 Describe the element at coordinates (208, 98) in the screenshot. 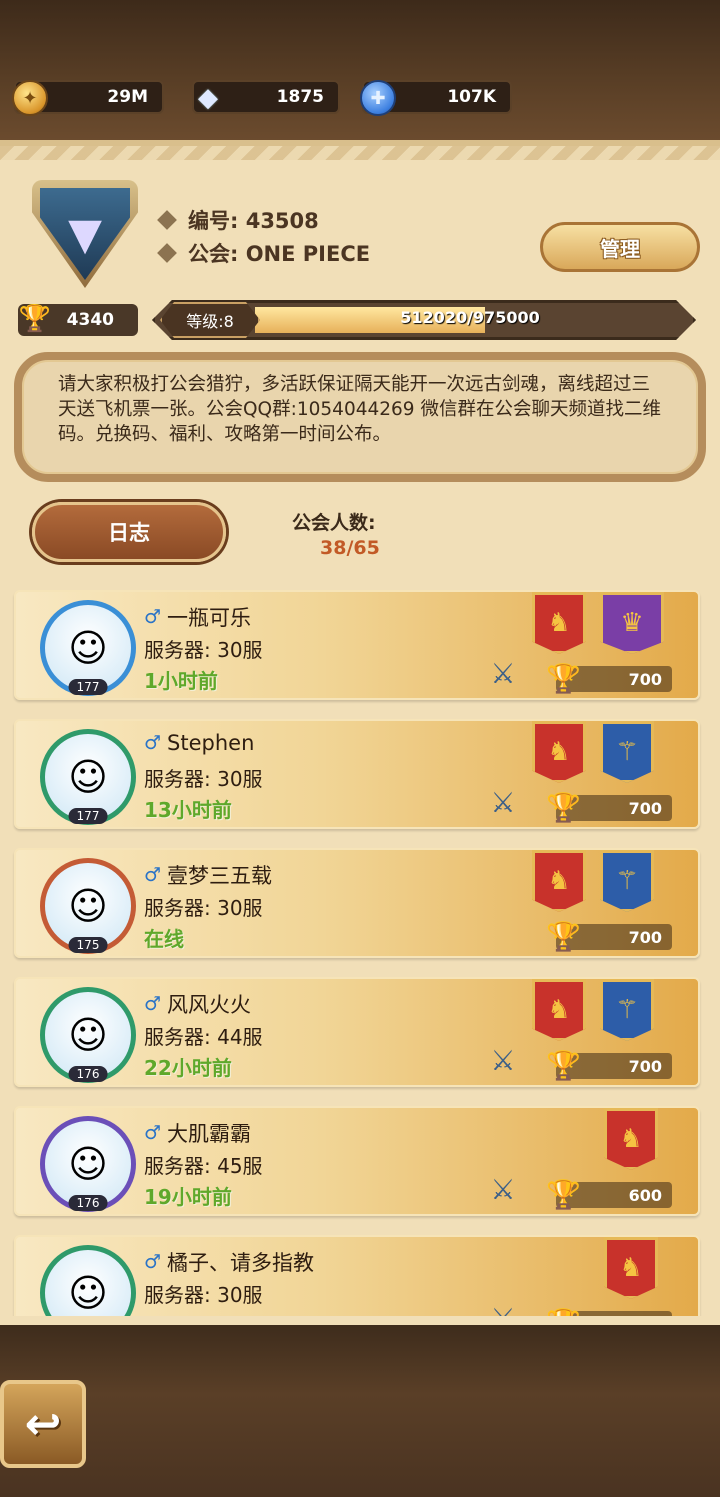

I see `diamond-icon: ◆` at that location.